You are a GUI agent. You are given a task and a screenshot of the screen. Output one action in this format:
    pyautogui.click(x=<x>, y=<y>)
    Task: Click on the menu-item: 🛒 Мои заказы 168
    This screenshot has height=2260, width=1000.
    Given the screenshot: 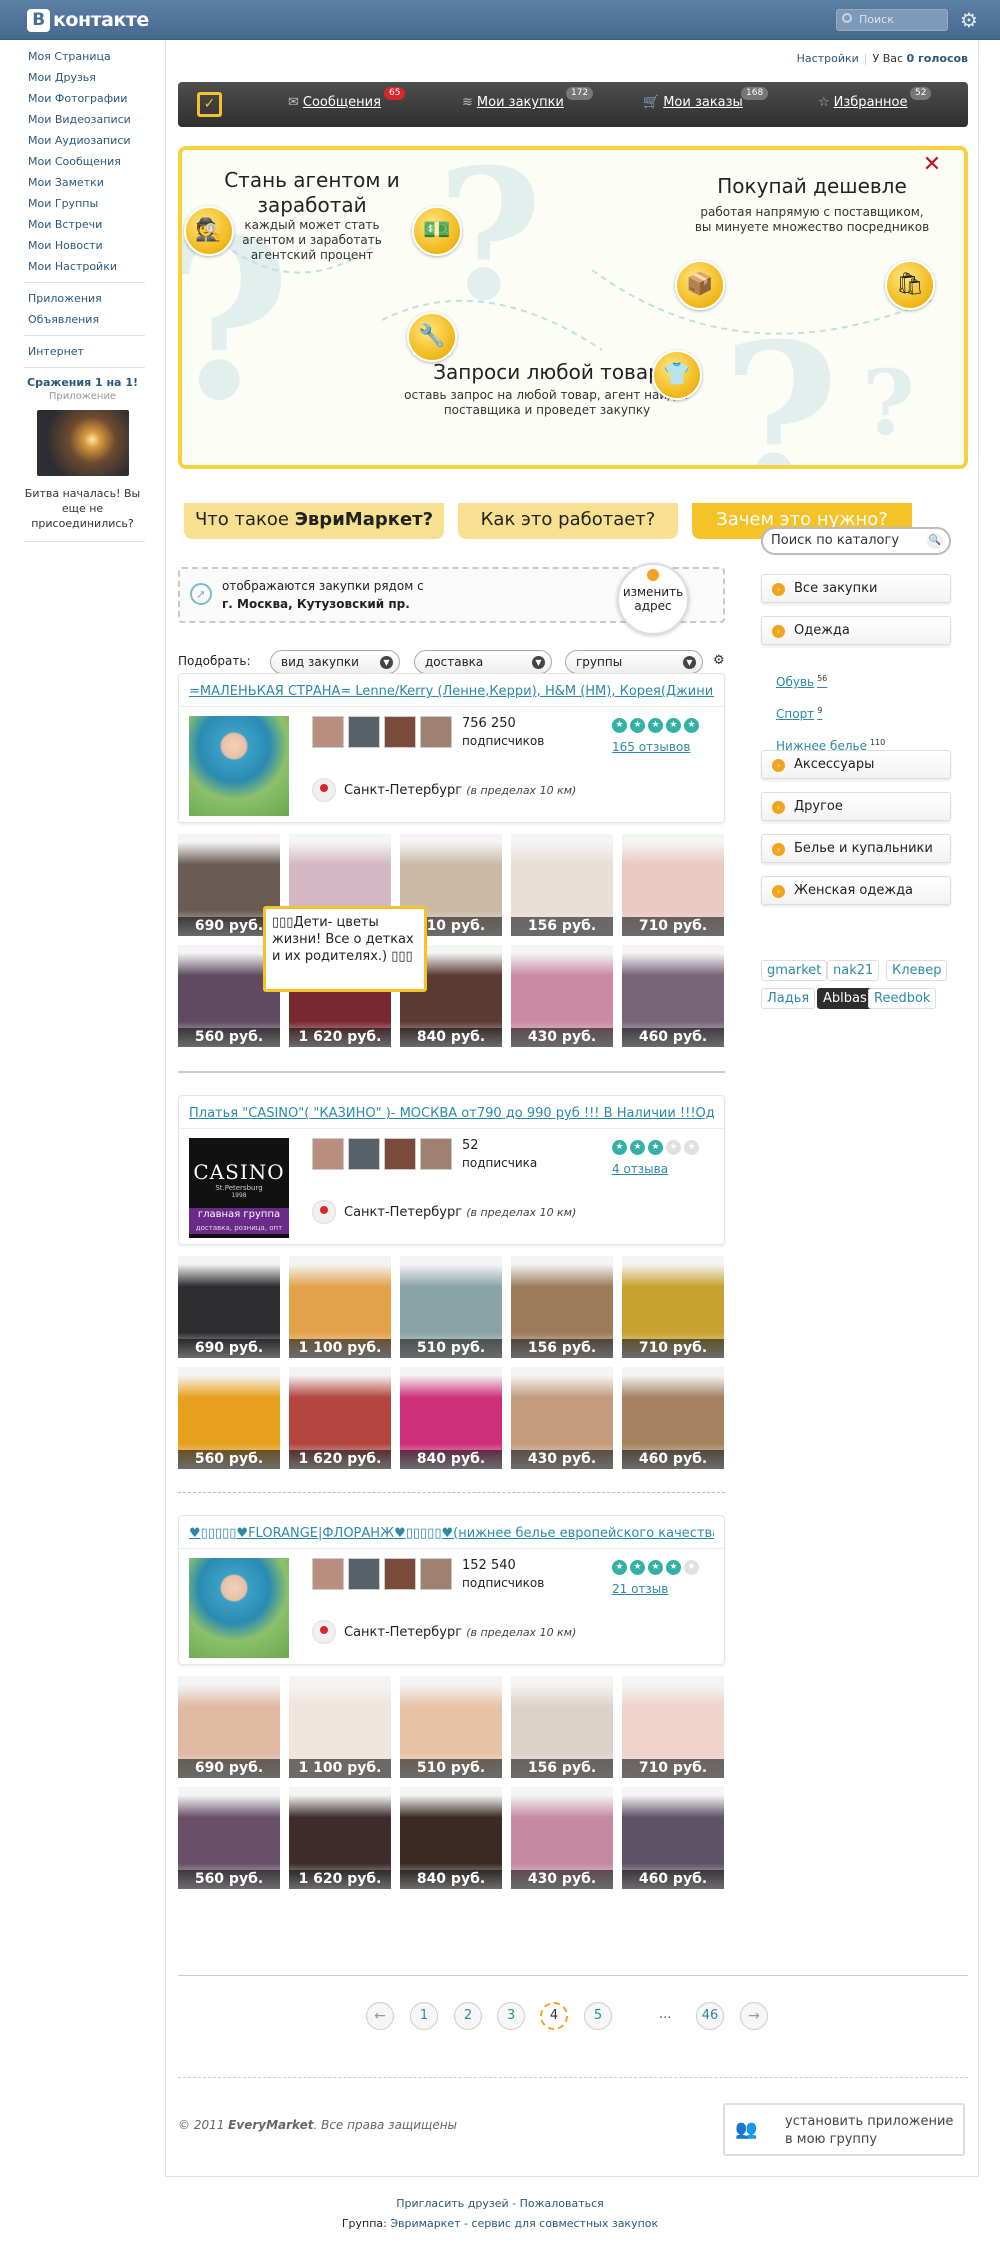 What is the action you would take?
    pyautogui.click(x=706, y=98)
    